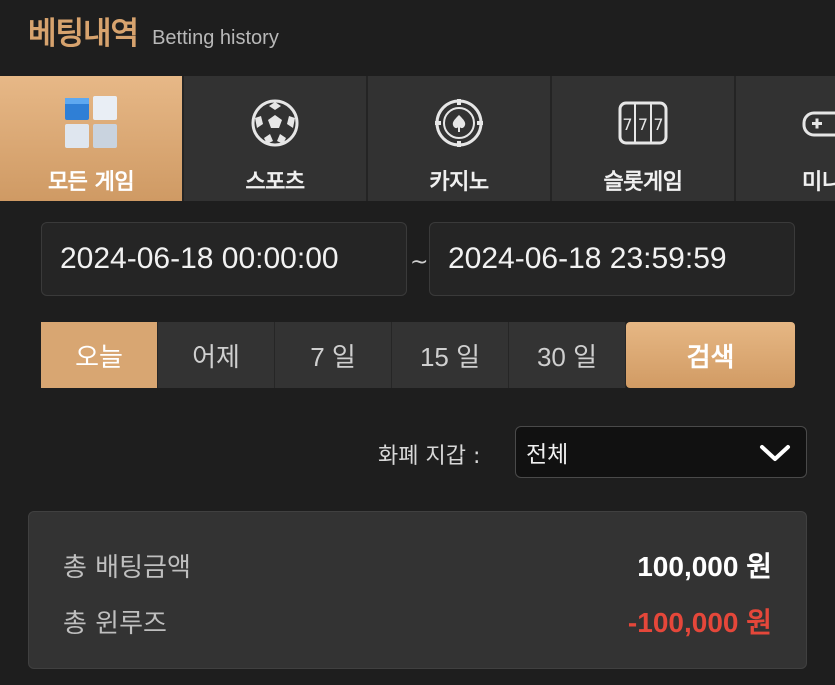 This screenshot has width=835, height=685. What do you see at coordinates (818, 182) in the screenshot?
I see `tab-label: 미니` at bounding box center [818, 182].